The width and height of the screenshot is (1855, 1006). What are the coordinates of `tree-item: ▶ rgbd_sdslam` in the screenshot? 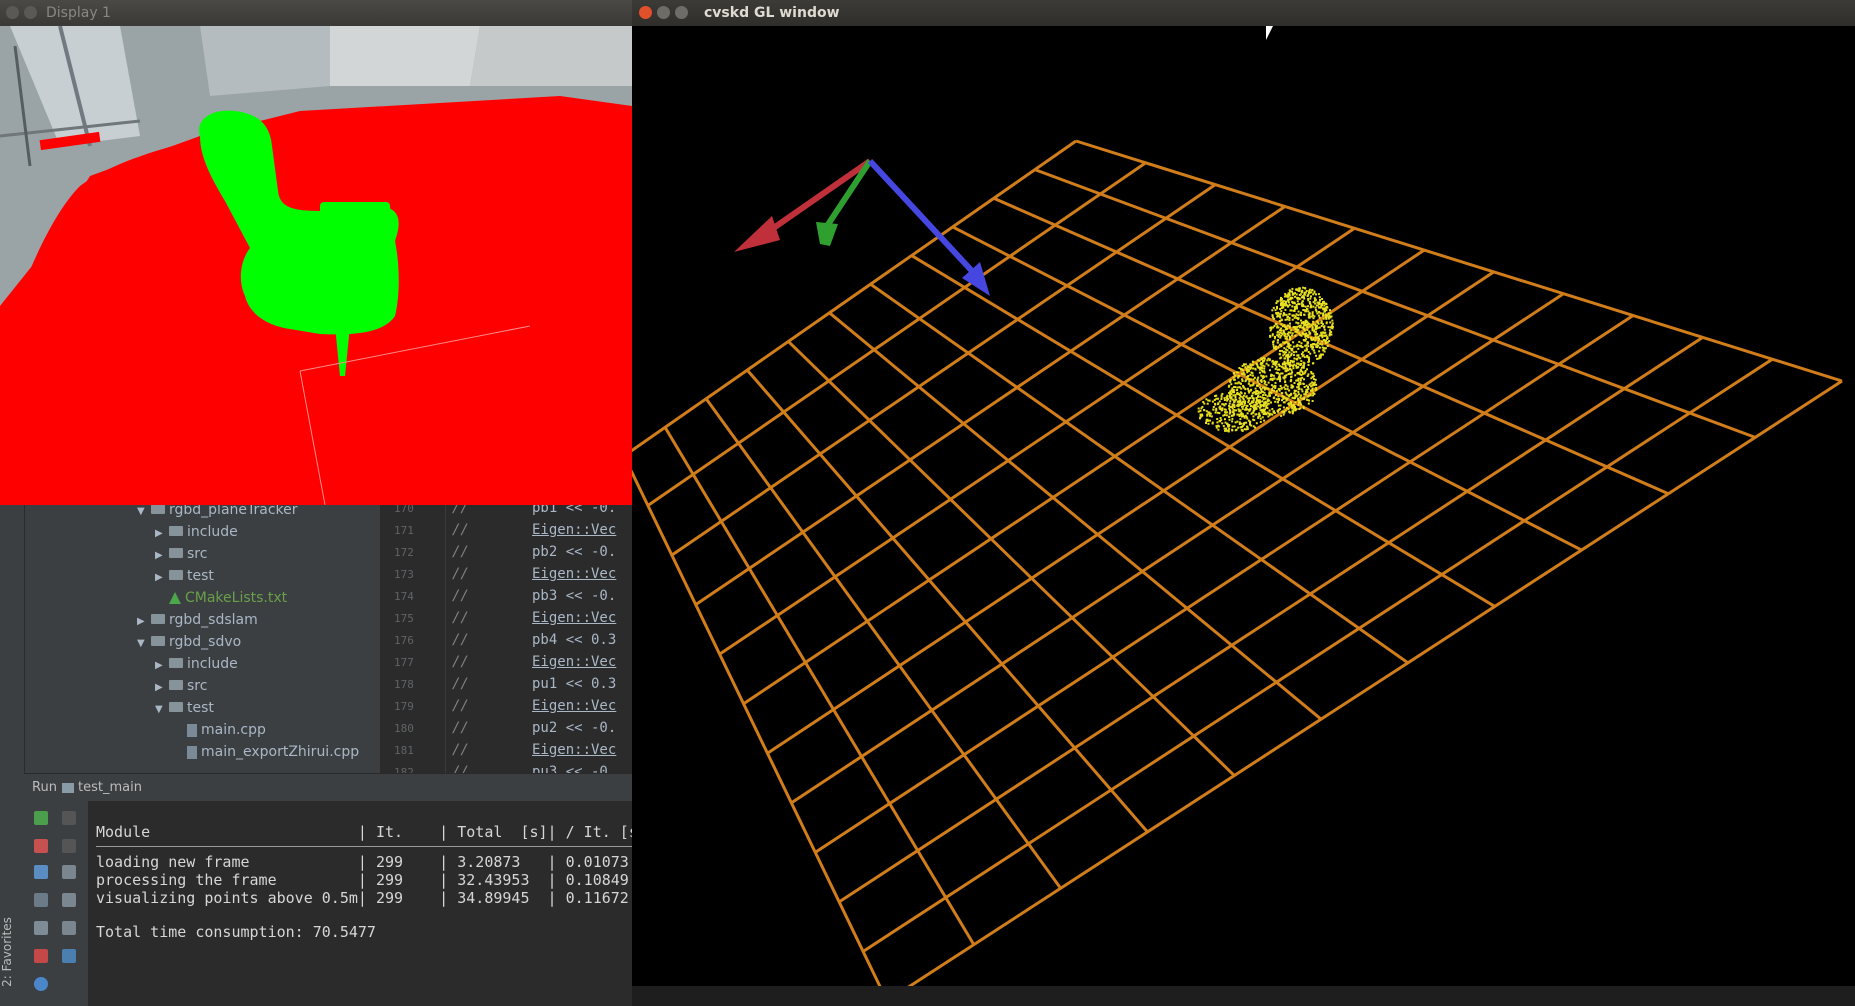 It's located at (197, 620).